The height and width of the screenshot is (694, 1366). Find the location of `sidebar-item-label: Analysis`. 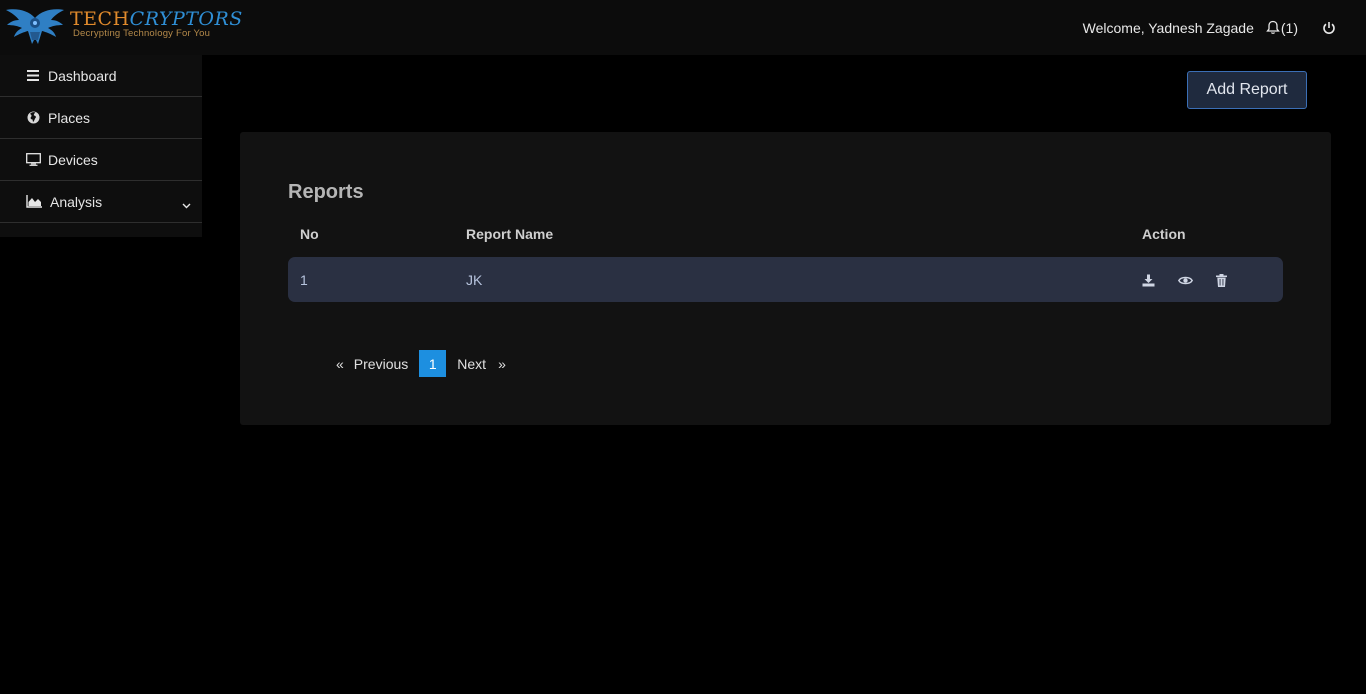

sidebar-item-label: Analysis is located at coordinates (76, 201).